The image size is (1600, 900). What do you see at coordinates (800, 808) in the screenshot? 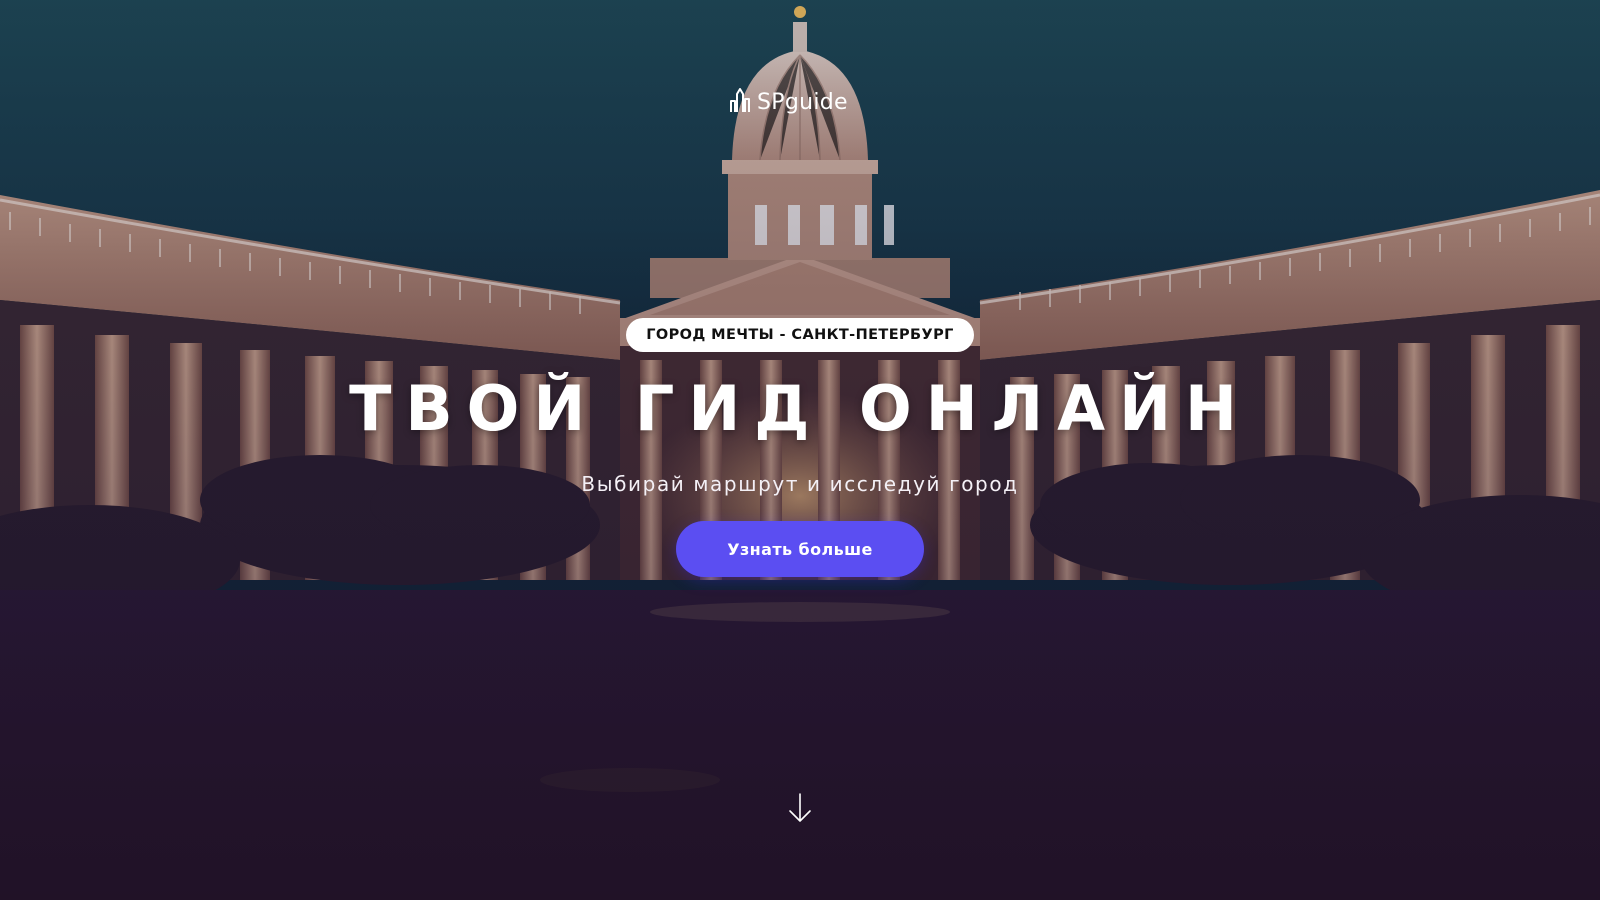
I see `arrow-down-icon` at bounding box center [800, 808].